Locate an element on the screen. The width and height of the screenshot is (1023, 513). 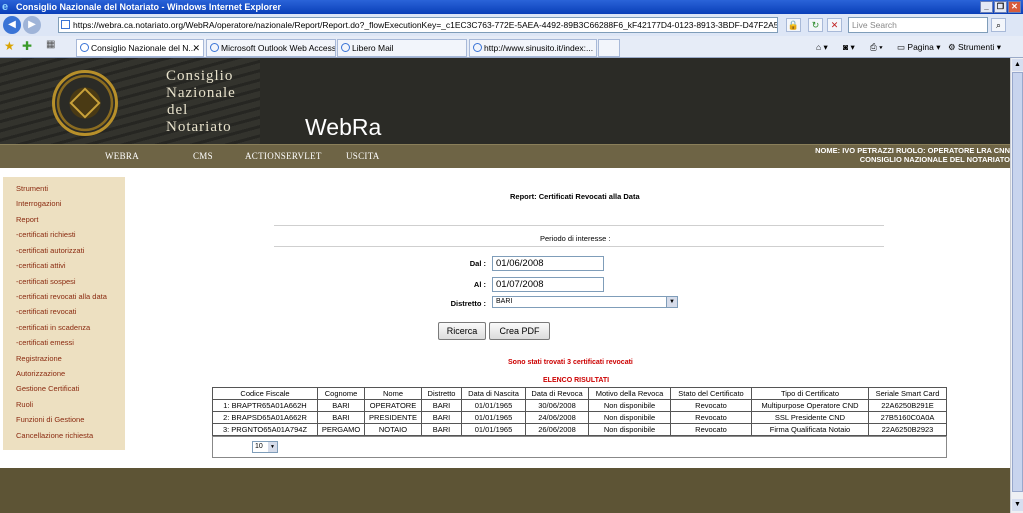
restore-button: ❐ is located at coordinates (1000, 7).